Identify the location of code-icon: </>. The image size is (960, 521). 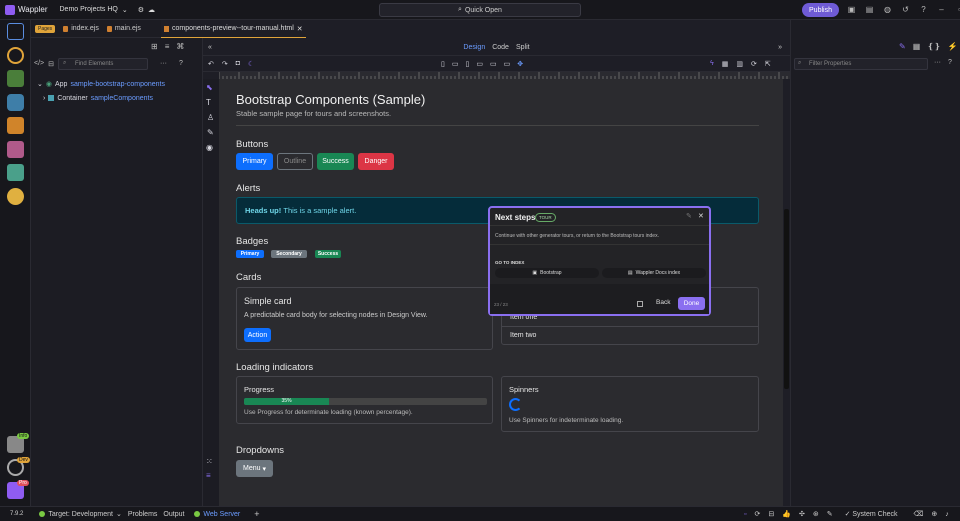
(39, 63).